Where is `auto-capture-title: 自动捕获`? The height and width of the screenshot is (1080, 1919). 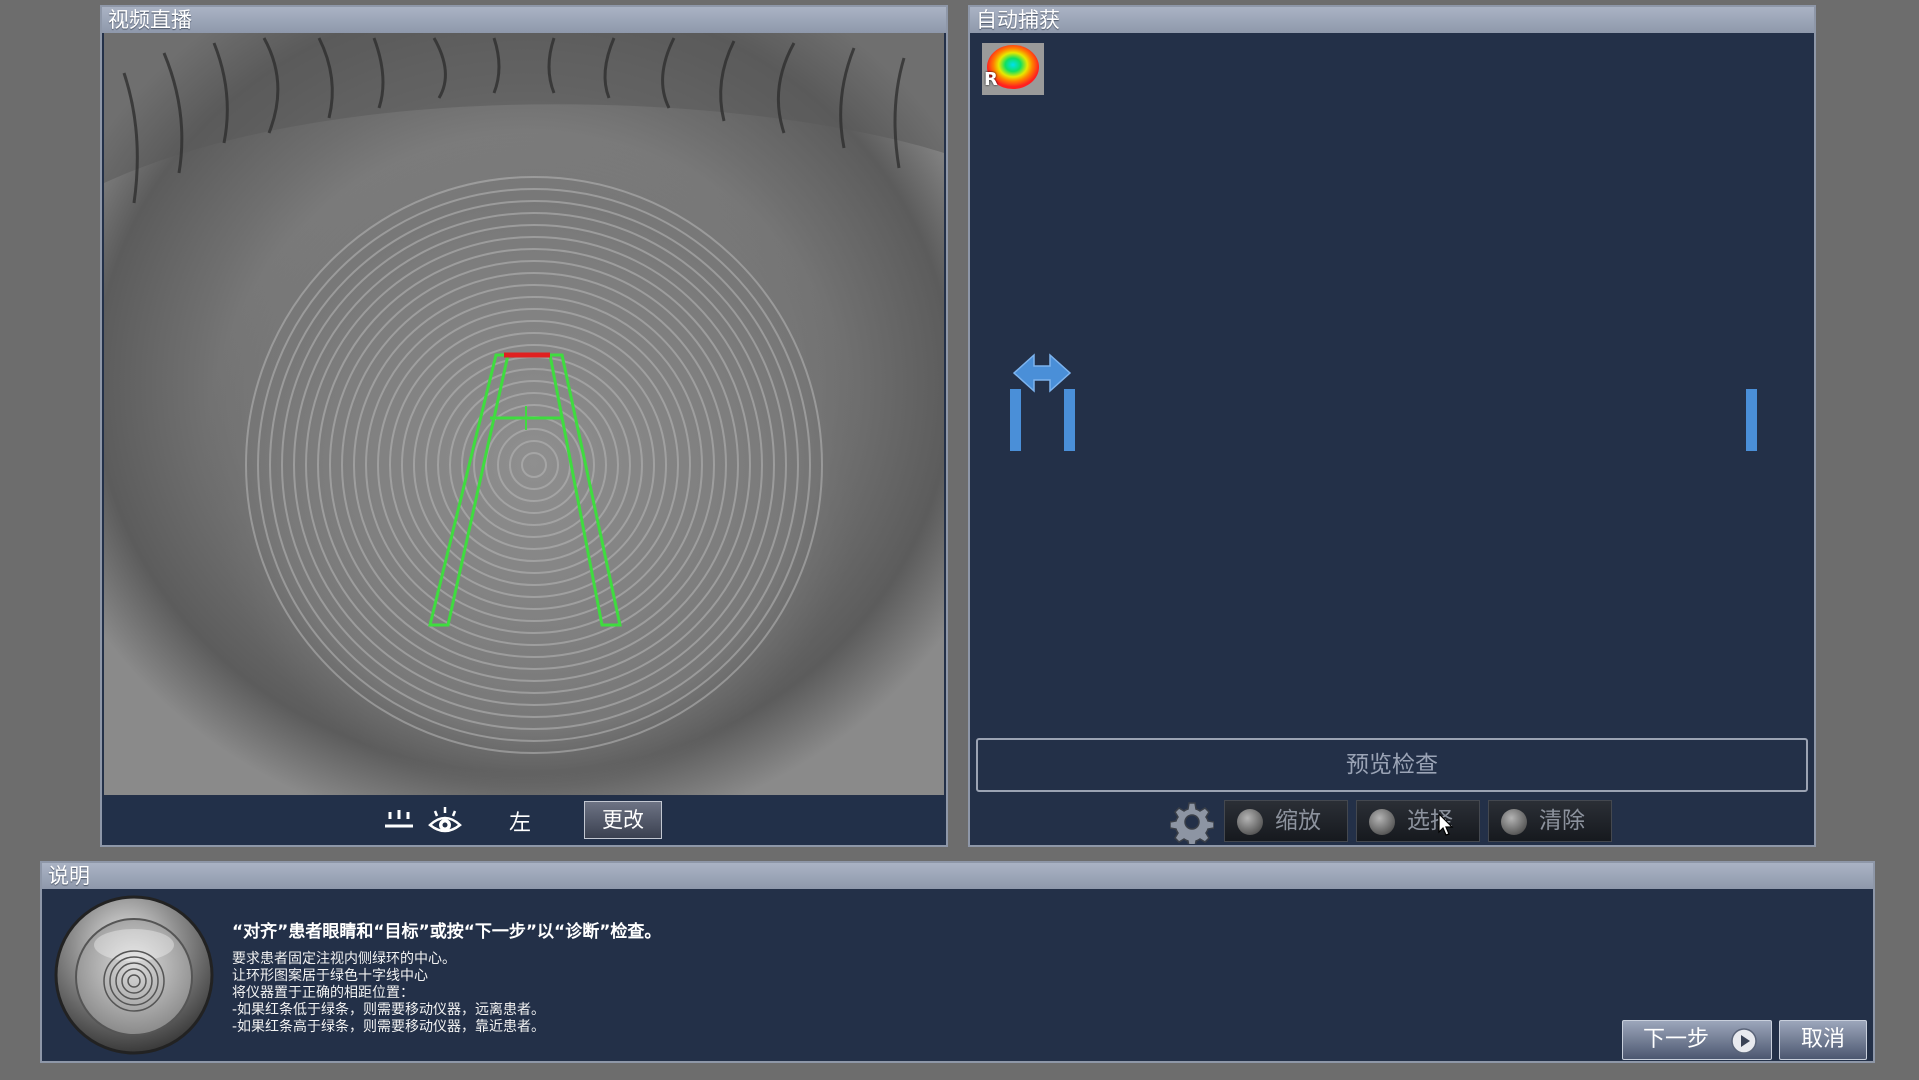
auto-capture-title: 自动捕获 is located at coordinates (1392, 20).